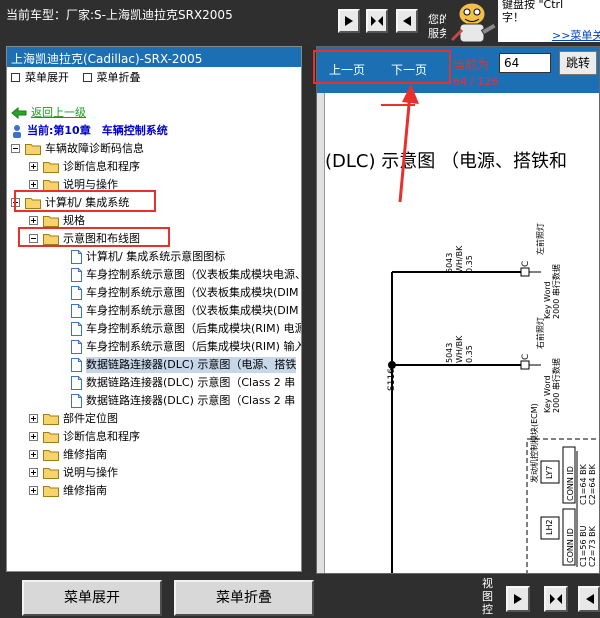 This screenshot has width=600, height=618. Describe the element at coordinates (552, 385) in the screenshot. I see `connector-2-text: Key Word 2000 串行数据` at that location.